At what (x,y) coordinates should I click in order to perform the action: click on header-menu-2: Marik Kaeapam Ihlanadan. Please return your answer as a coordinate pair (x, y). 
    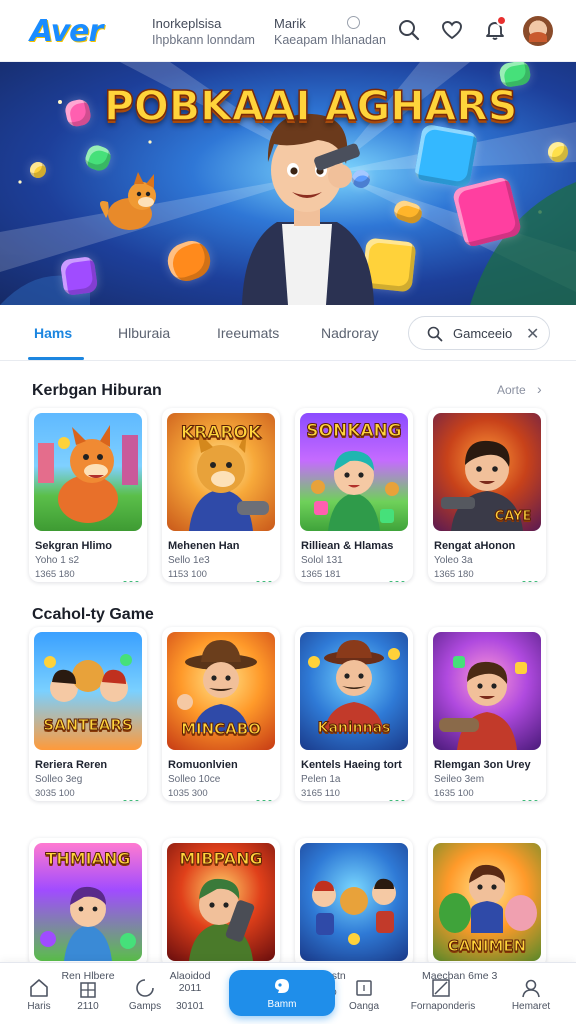
    Looking at the image, I should click on (330, 32).